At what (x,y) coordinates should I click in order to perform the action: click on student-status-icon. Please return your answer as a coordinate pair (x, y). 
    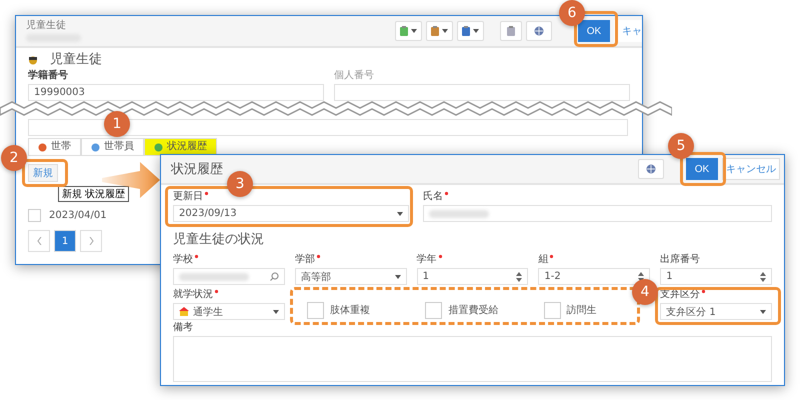
    Looking at the image, I should click on (184, 311).